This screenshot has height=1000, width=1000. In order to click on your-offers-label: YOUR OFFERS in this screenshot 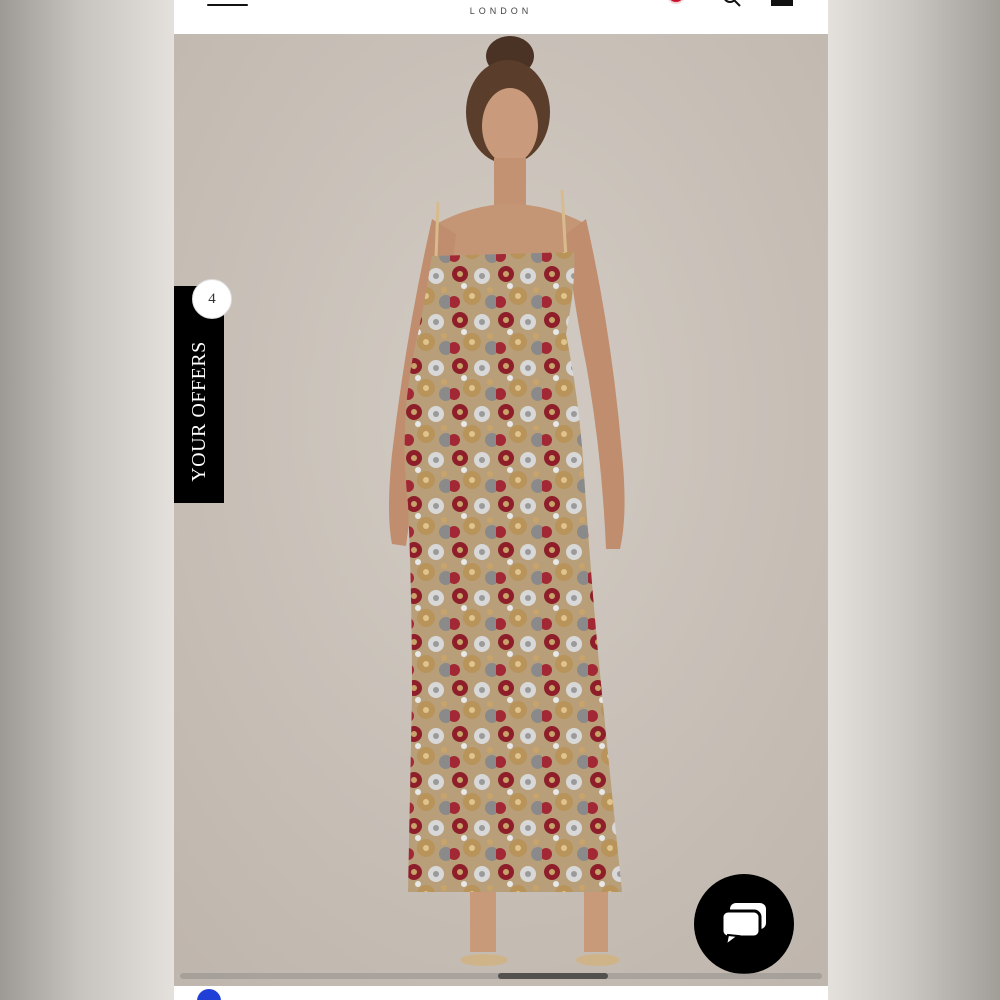, I will do `click(198, 411)`.